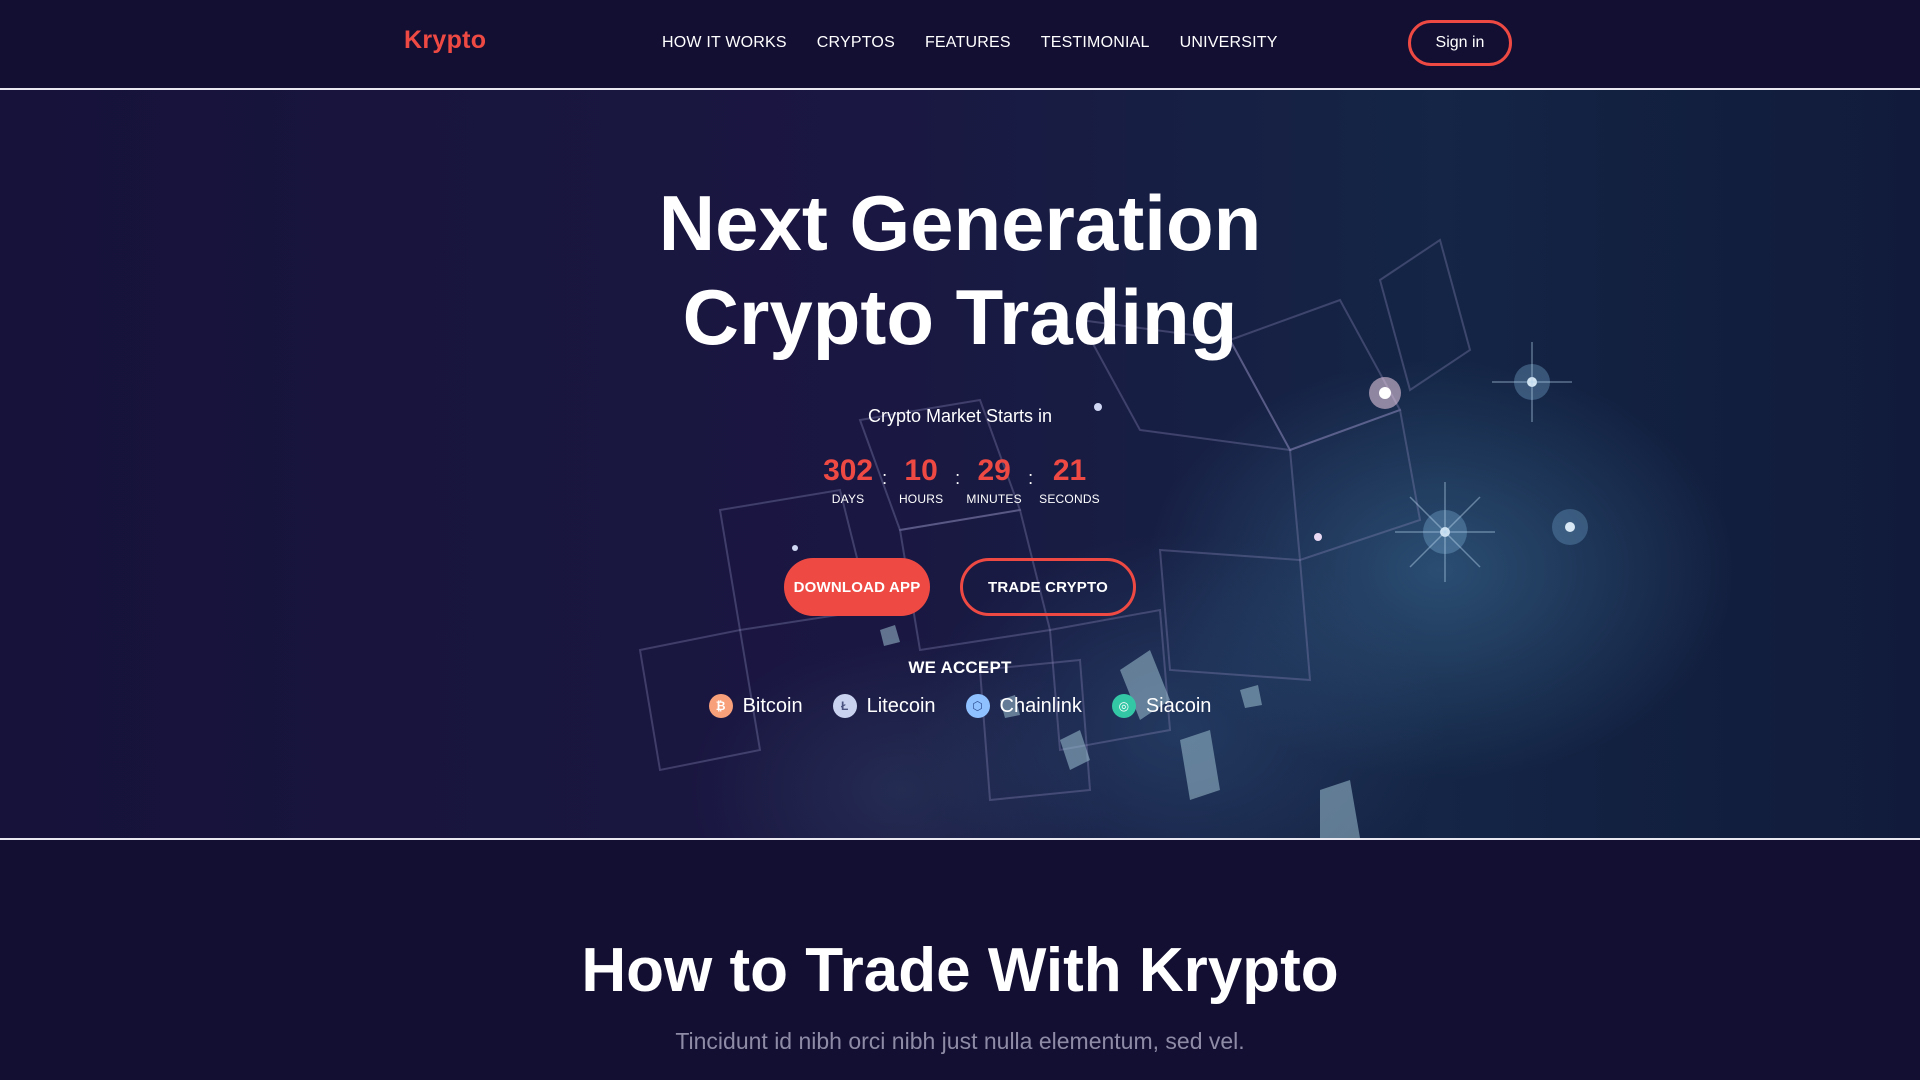  Describe the element at coordinates (1048, 587) in the screenshot. I see `trade-crypto-button: TRADE CRYPTO` at that location.